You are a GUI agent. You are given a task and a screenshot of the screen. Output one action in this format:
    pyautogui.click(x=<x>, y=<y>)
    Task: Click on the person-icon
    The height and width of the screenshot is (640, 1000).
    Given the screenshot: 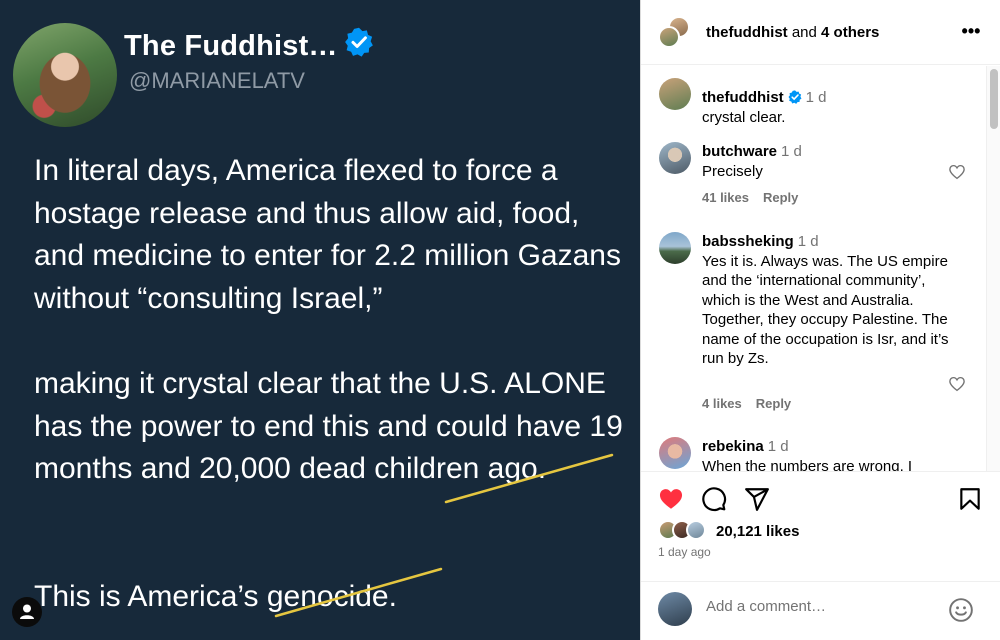 What is the action you would take?
    pyautogui.click(x=27, y=611)
    